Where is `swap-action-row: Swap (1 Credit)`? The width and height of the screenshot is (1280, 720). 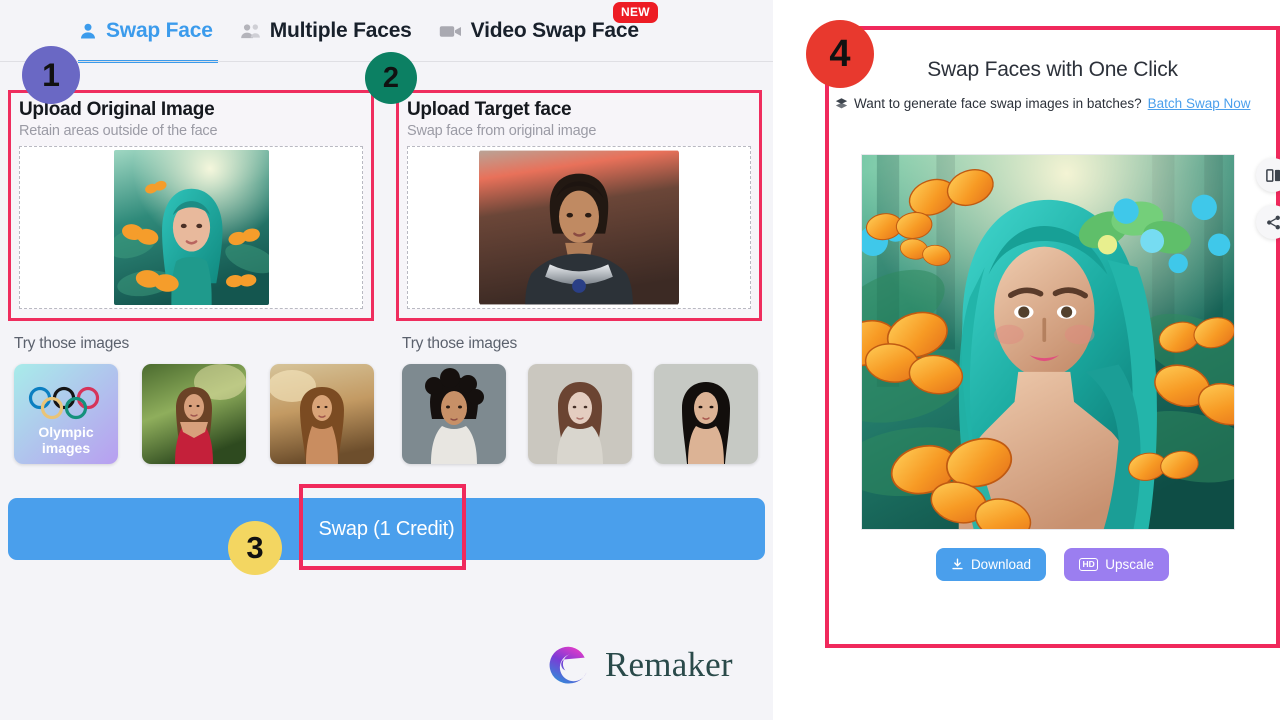 swap-action-row: Swap (1 Credit) is located at coordinates (386, 527).